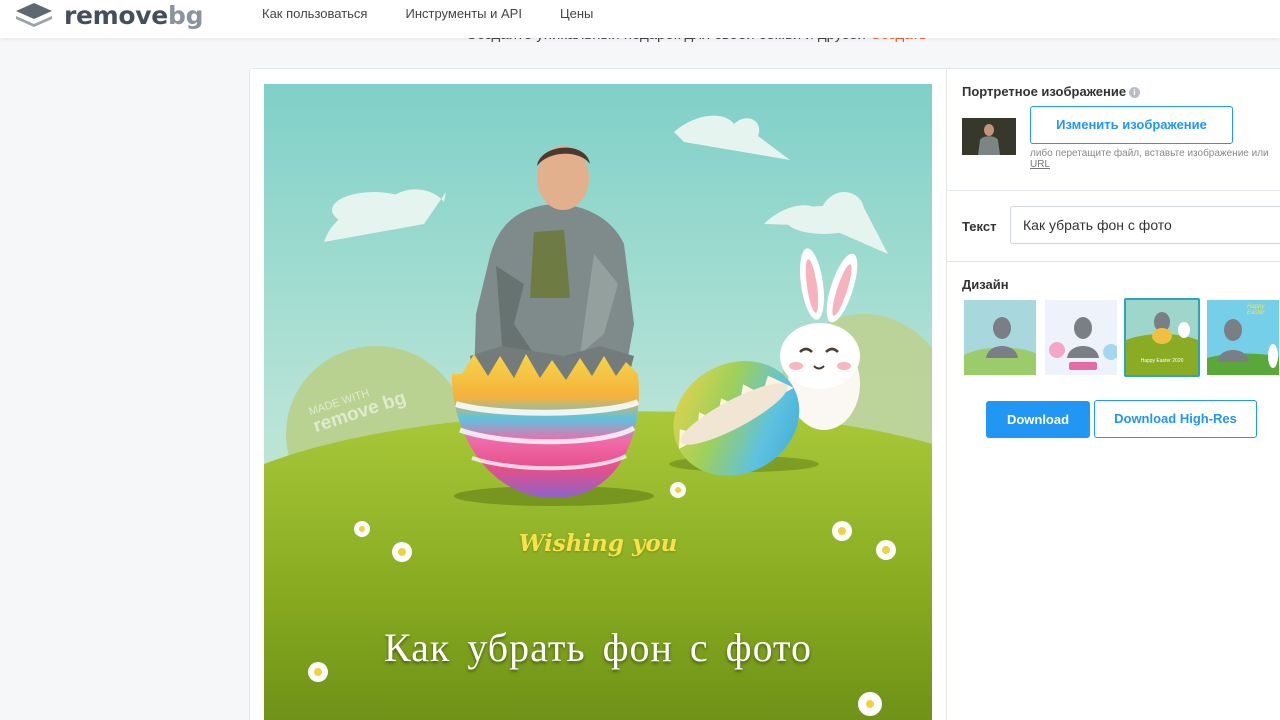 The width and height of the screenshot is (1280, 720). Describe the element at coordinates (1145, 225) in the screenshot. I see `card-text-input: Как убрать фон с фото` at that location.